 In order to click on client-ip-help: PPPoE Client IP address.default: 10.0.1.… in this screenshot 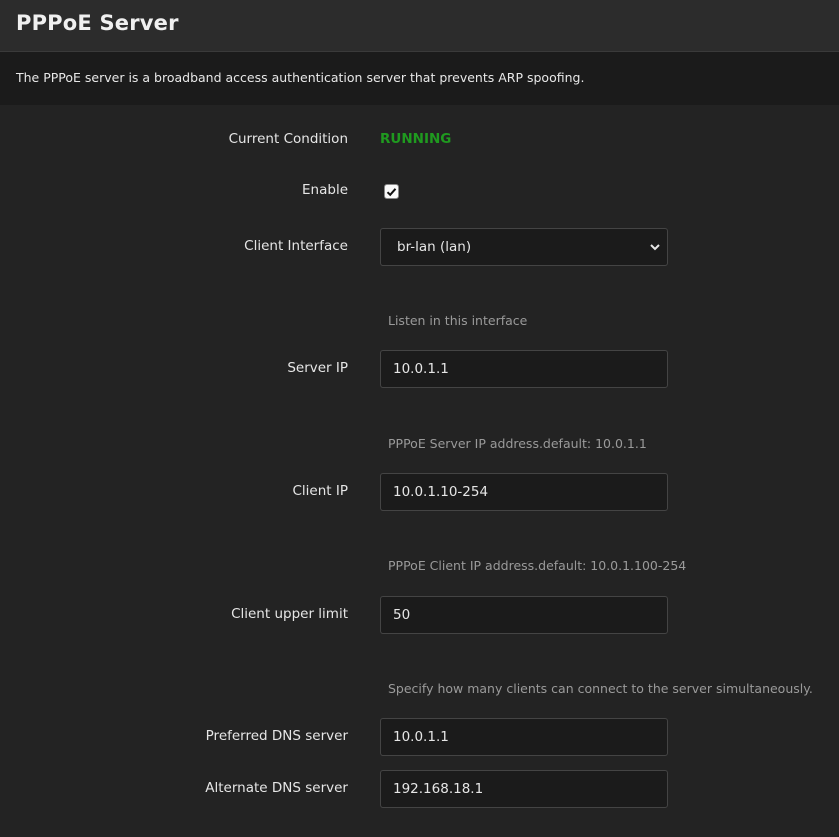, I will do `click(537, 565)`.